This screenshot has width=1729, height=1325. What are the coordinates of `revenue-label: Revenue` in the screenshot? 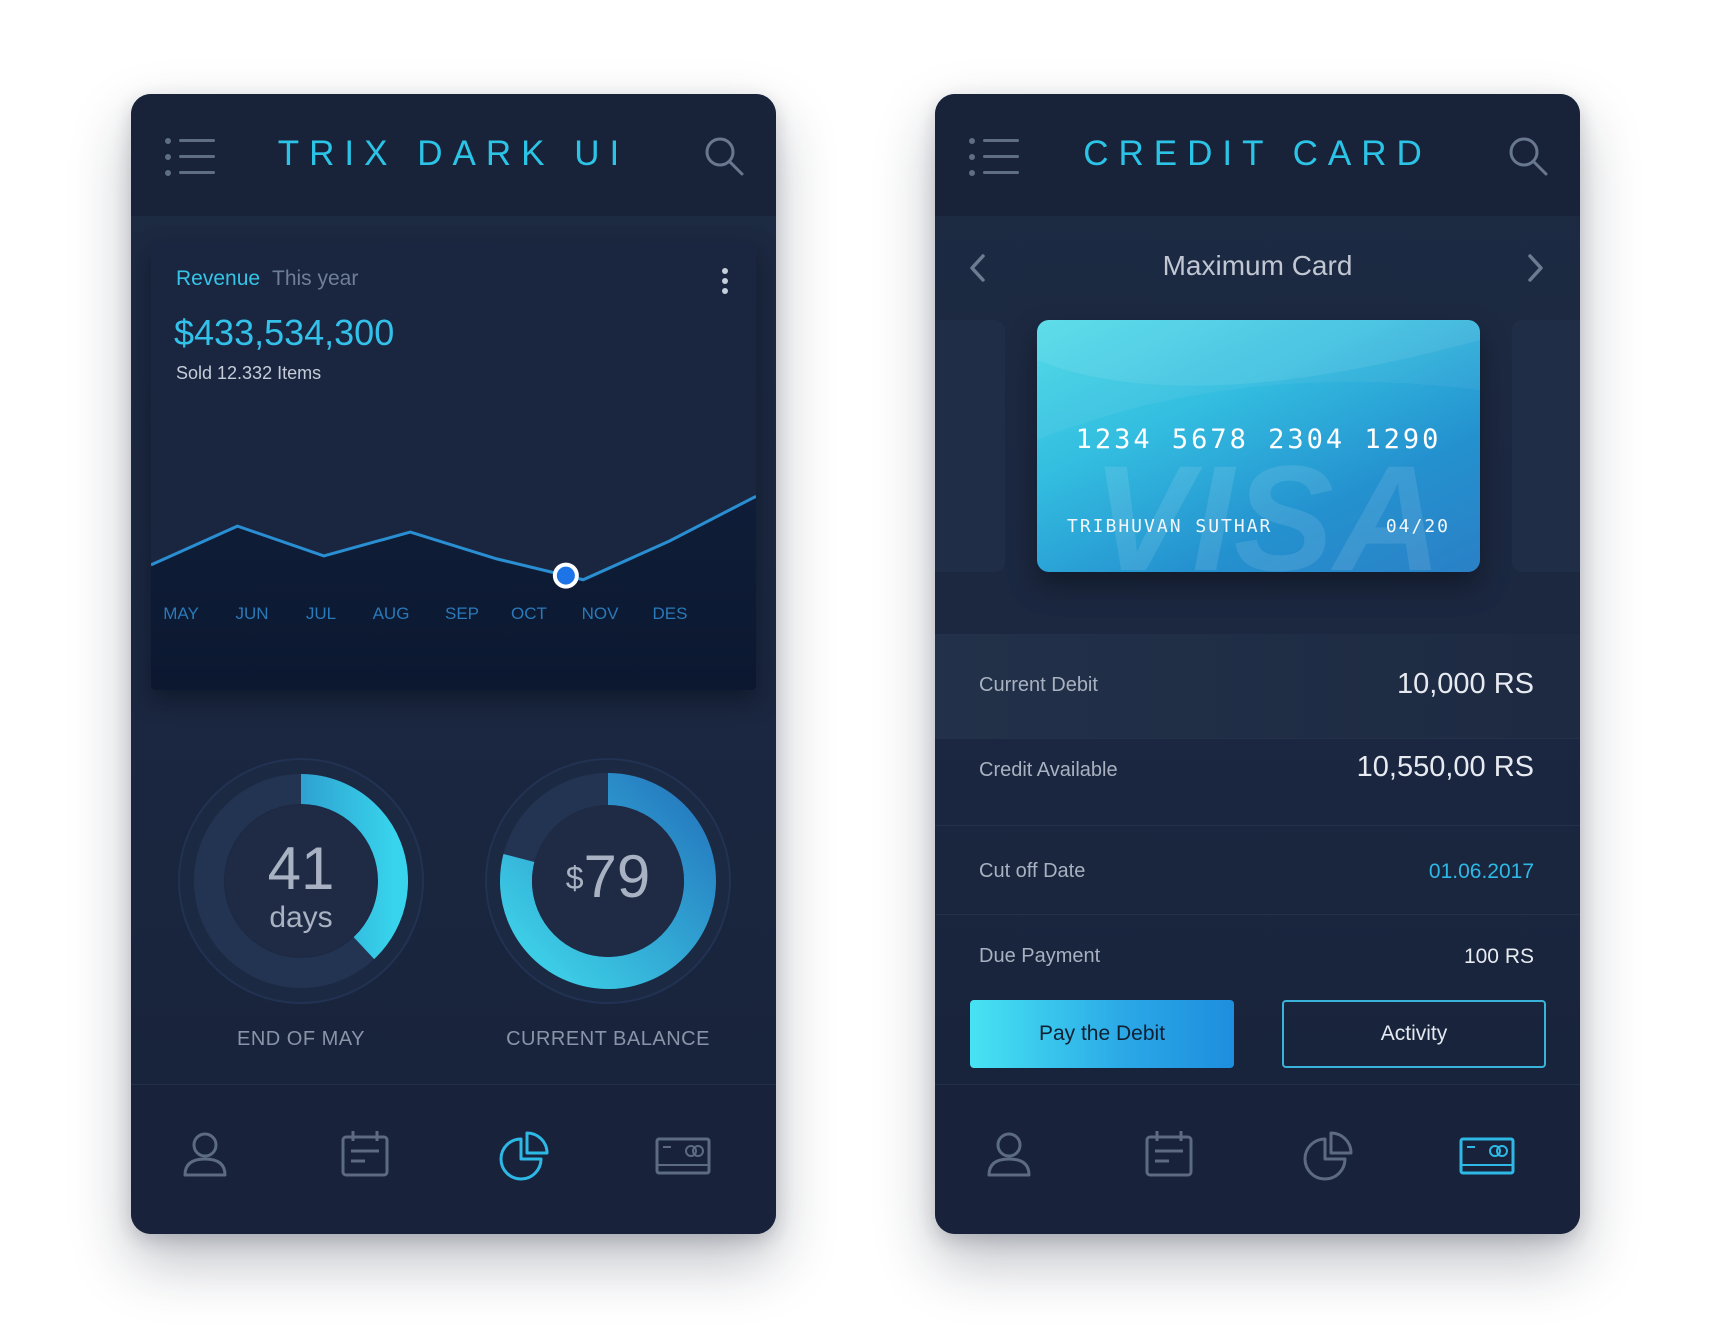 It's located at (218, 278).